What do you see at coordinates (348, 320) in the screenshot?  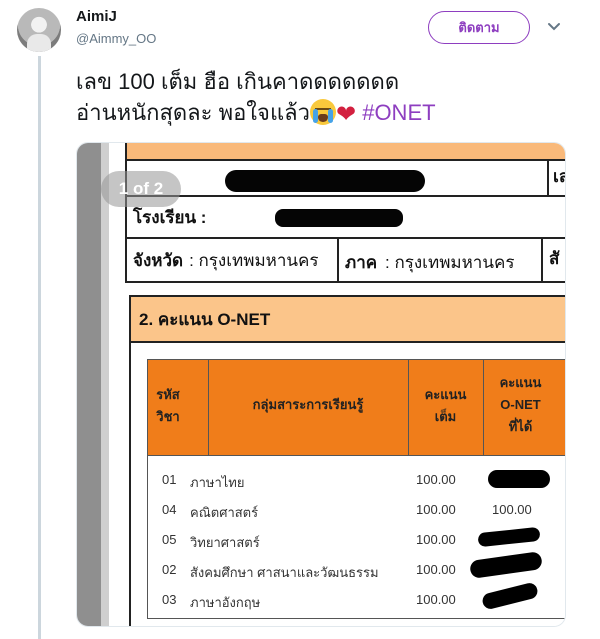 I see `section-title: 2. คะแนน O-NET` at bounding box center [348, 320].